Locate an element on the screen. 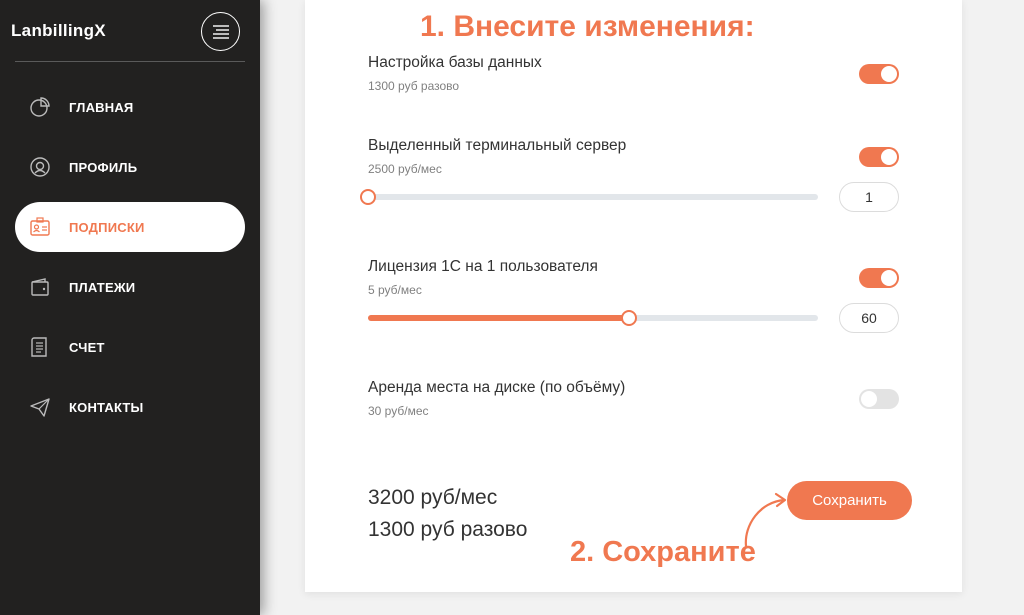 This screenshot has width=1024, height=615. service-title: Лицензия 1С на 1 пользователя is located at coordinates (483, 266).